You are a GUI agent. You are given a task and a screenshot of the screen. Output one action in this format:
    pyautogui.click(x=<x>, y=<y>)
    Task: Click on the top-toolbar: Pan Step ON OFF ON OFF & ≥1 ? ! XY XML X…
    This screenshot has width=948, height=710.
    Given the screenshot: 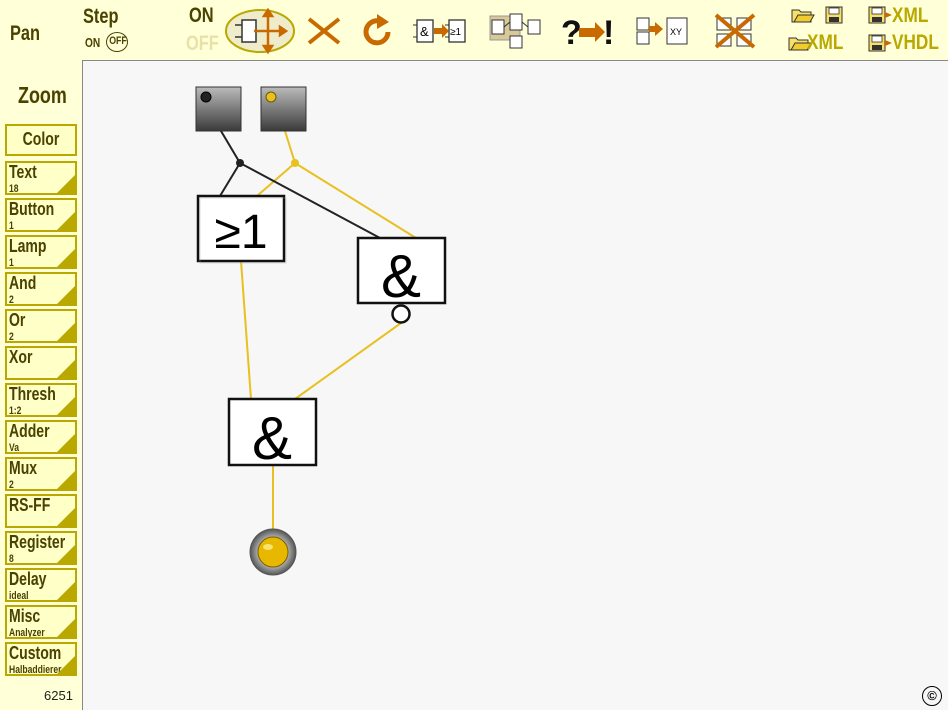 What is the action you would take?
    pyautogui.click(x=474, y=30)
    